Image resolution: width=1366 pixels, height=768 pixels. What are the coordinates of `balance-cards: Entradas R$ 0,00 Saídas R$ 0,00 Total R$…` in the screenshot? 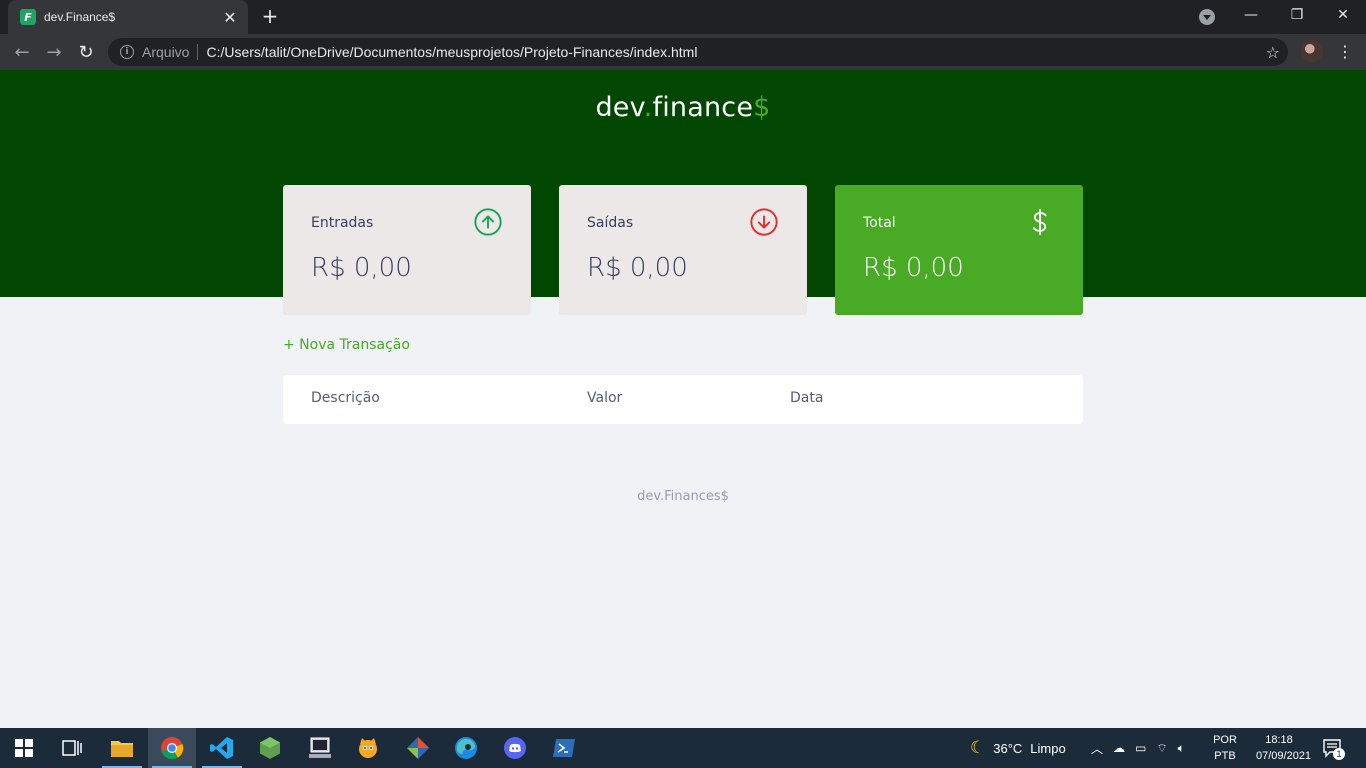 It's located at (683, 250).